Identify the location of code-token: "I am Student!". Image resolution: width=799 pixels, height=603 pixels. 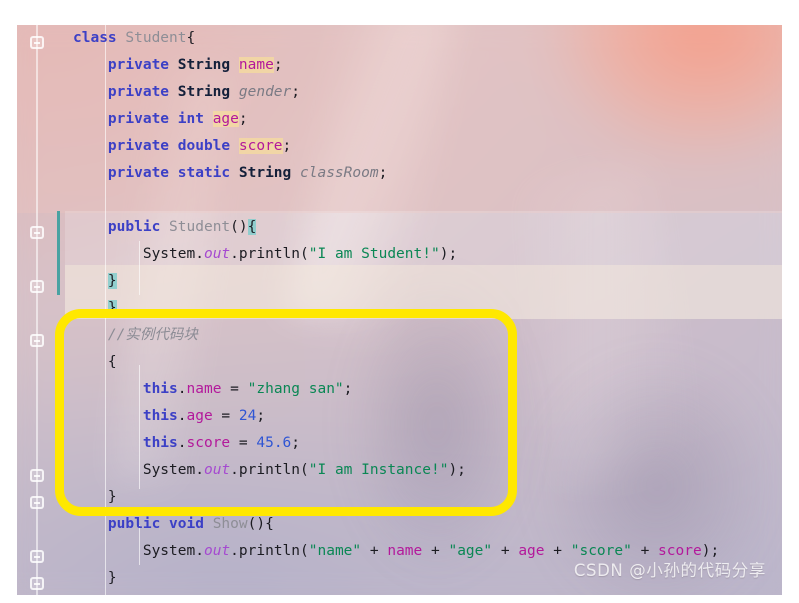
(374, 254).